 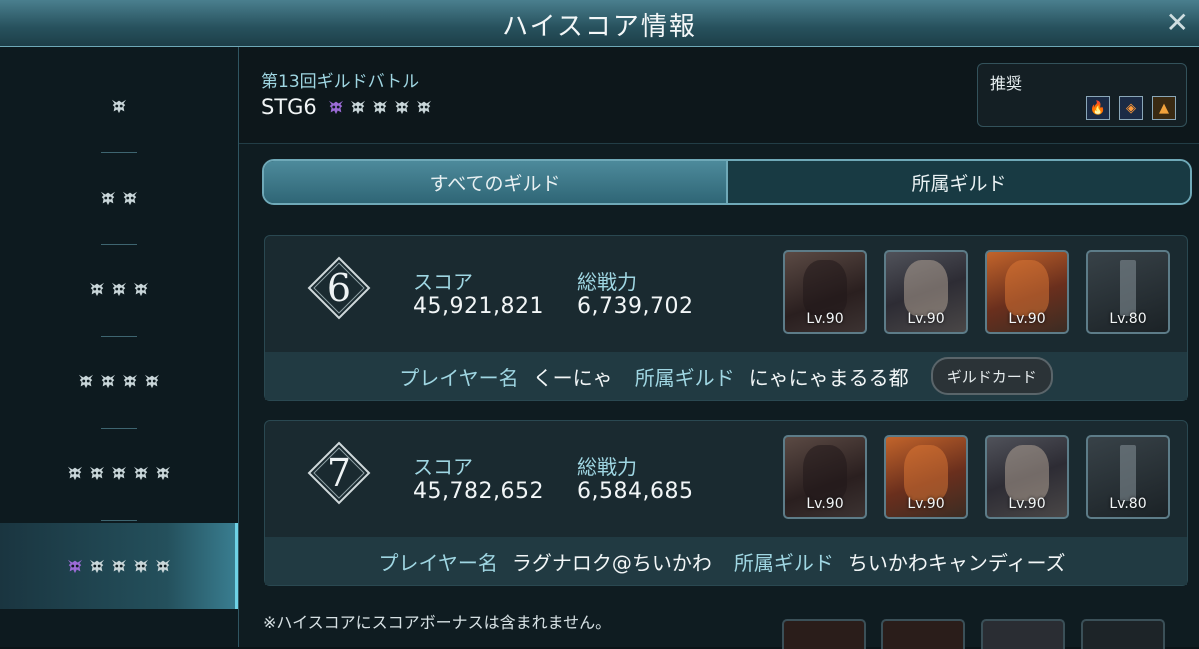 What do you see at coordinates (478, 491) in the screenshot?
I see `score-value: 45,782,652` at bounding box center [478, 491].